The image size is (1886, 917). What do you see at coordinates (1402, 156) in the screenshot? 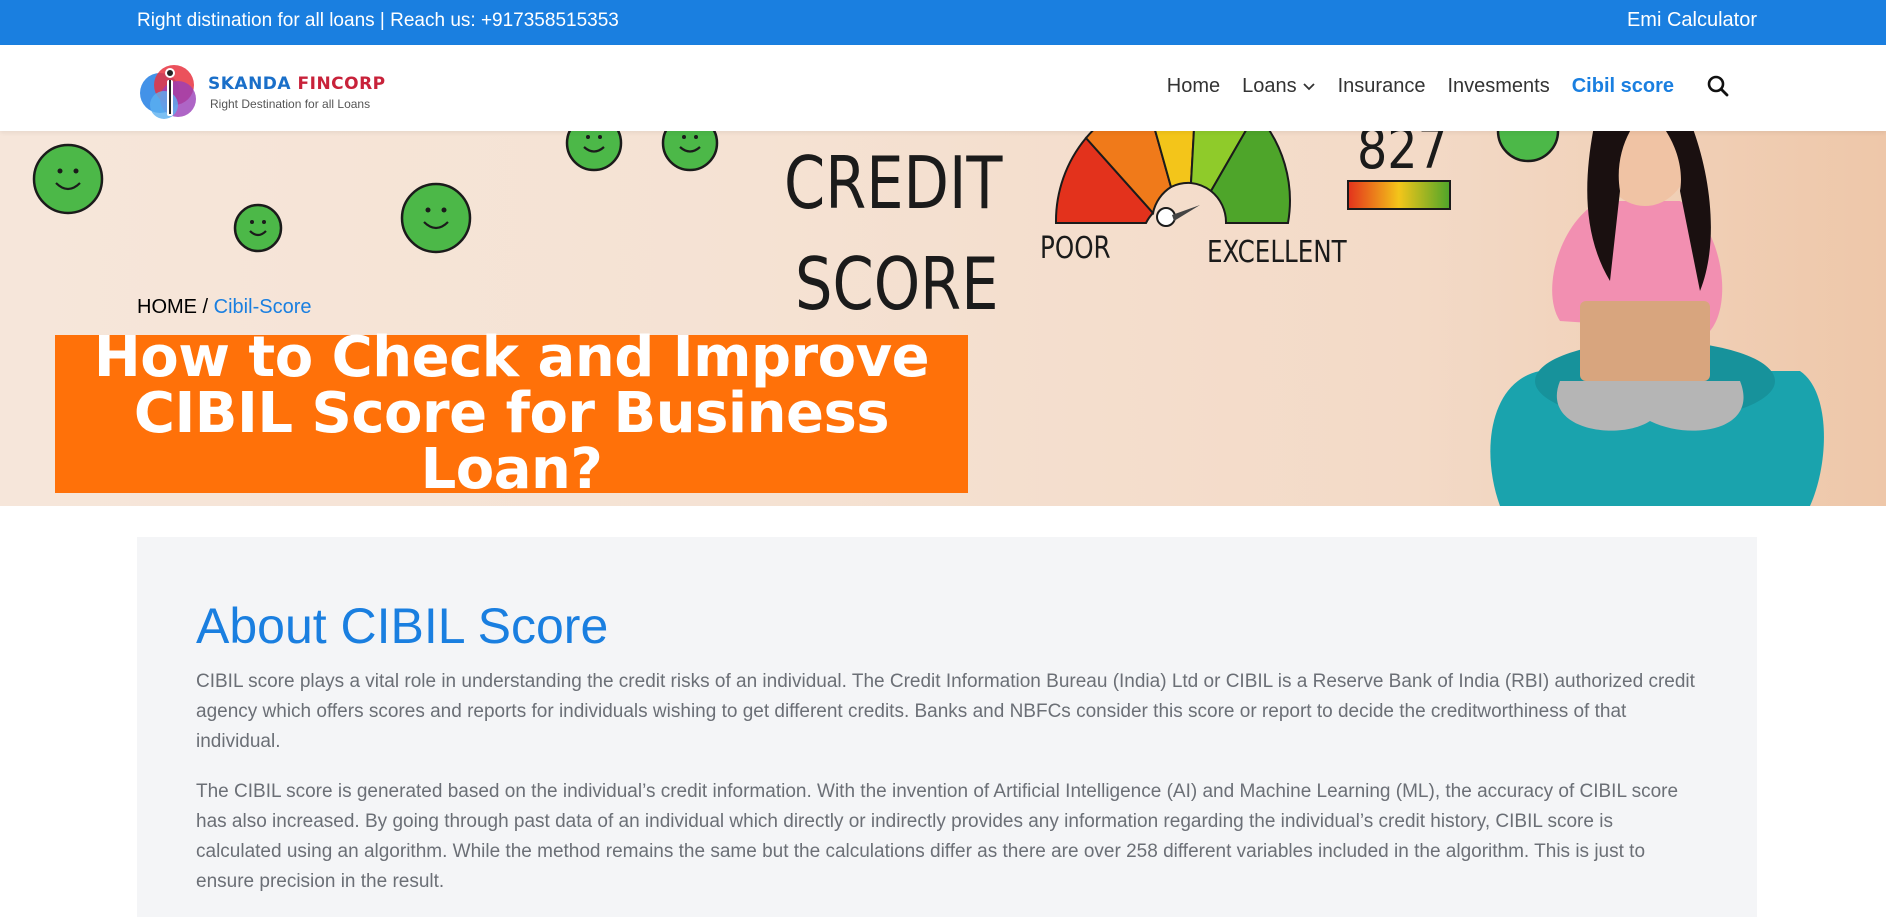
I see `hero-image-text-number: 827` at bounding box center [1402, 156].